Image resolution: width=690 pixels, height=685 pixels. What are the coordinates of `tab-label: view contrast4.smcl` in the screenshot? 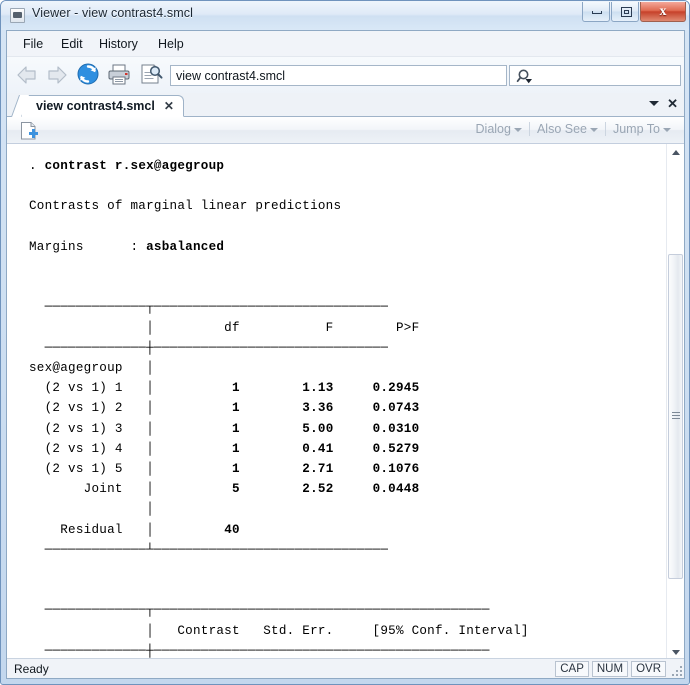 It's located at (95, 106).